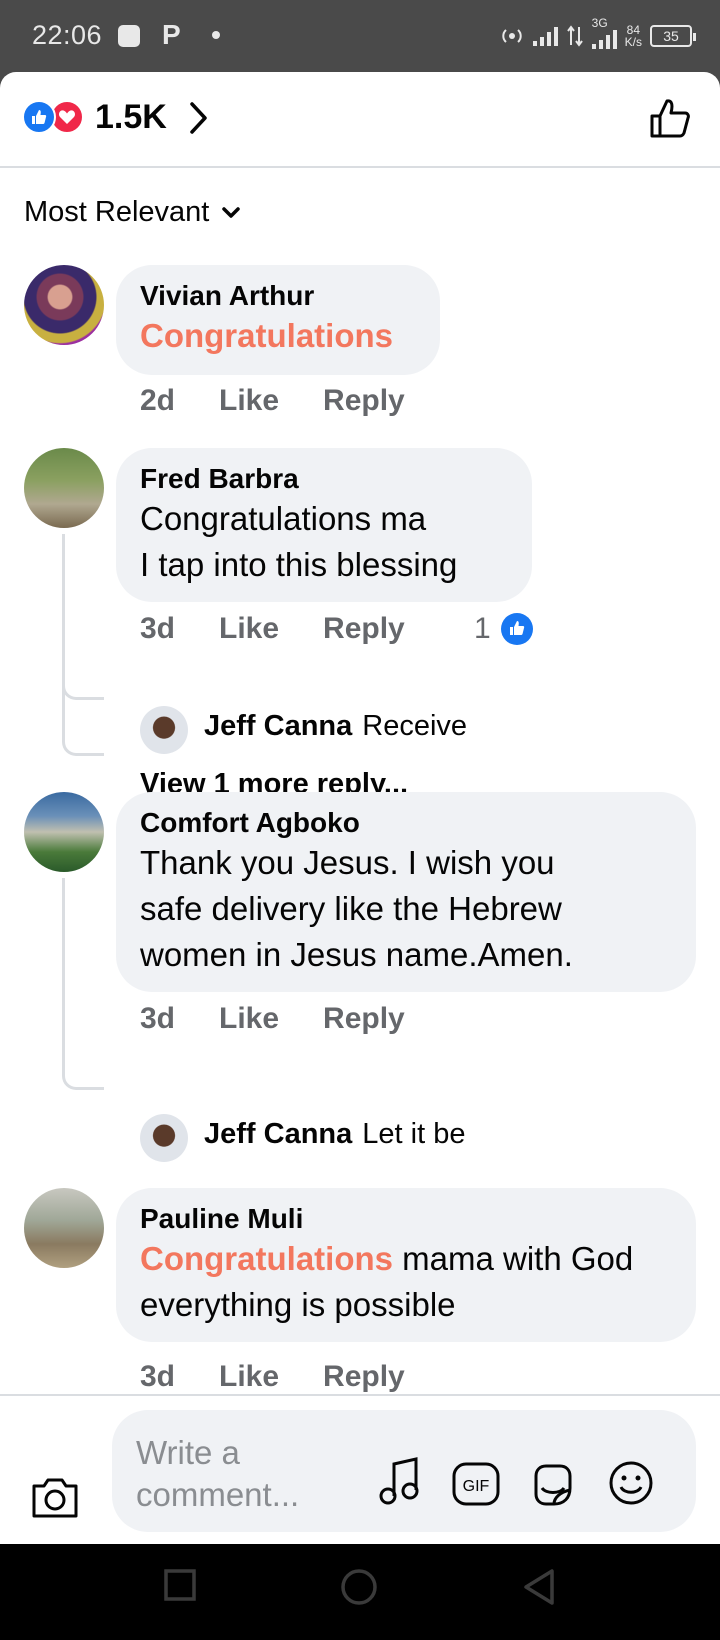  What do you see at coordinates (360, 36) in the screenshot?
I see `status-bar: 22:06 P 3G 84 K/s 35` at bounding box center [360, 36].